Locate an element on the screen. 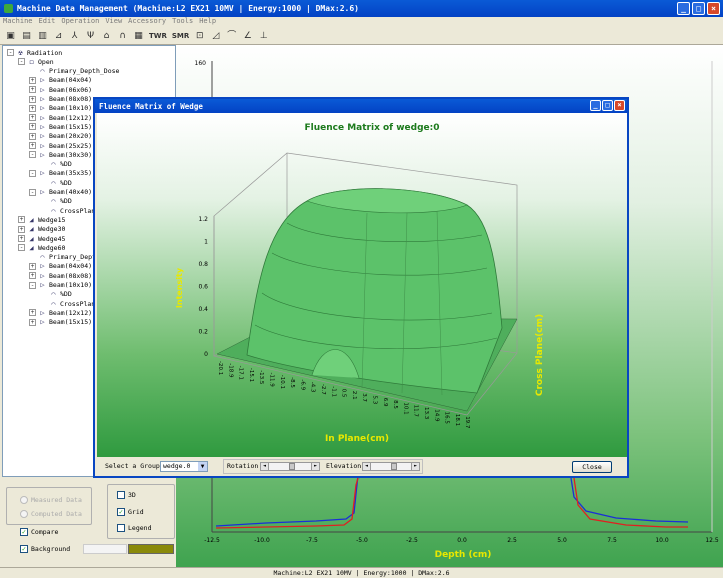 Image resolution: width=723 pixels, height=578 pixels. block-tool-icon: ▦ is located at coordinates (138, 36).